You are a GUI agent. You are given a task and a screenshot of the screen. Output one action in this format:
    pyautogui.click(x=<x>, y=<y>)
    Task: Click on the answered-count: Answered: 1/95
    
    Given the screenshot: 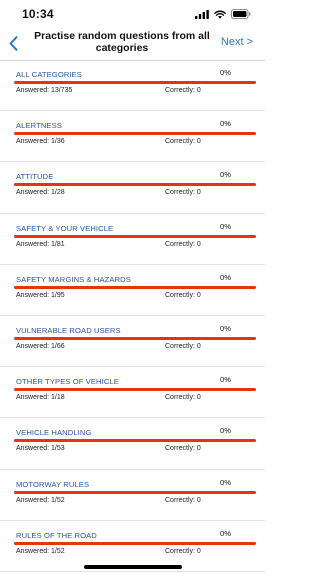 What is the action you would take?
    pyautogui.click(x=40, y=295)
    